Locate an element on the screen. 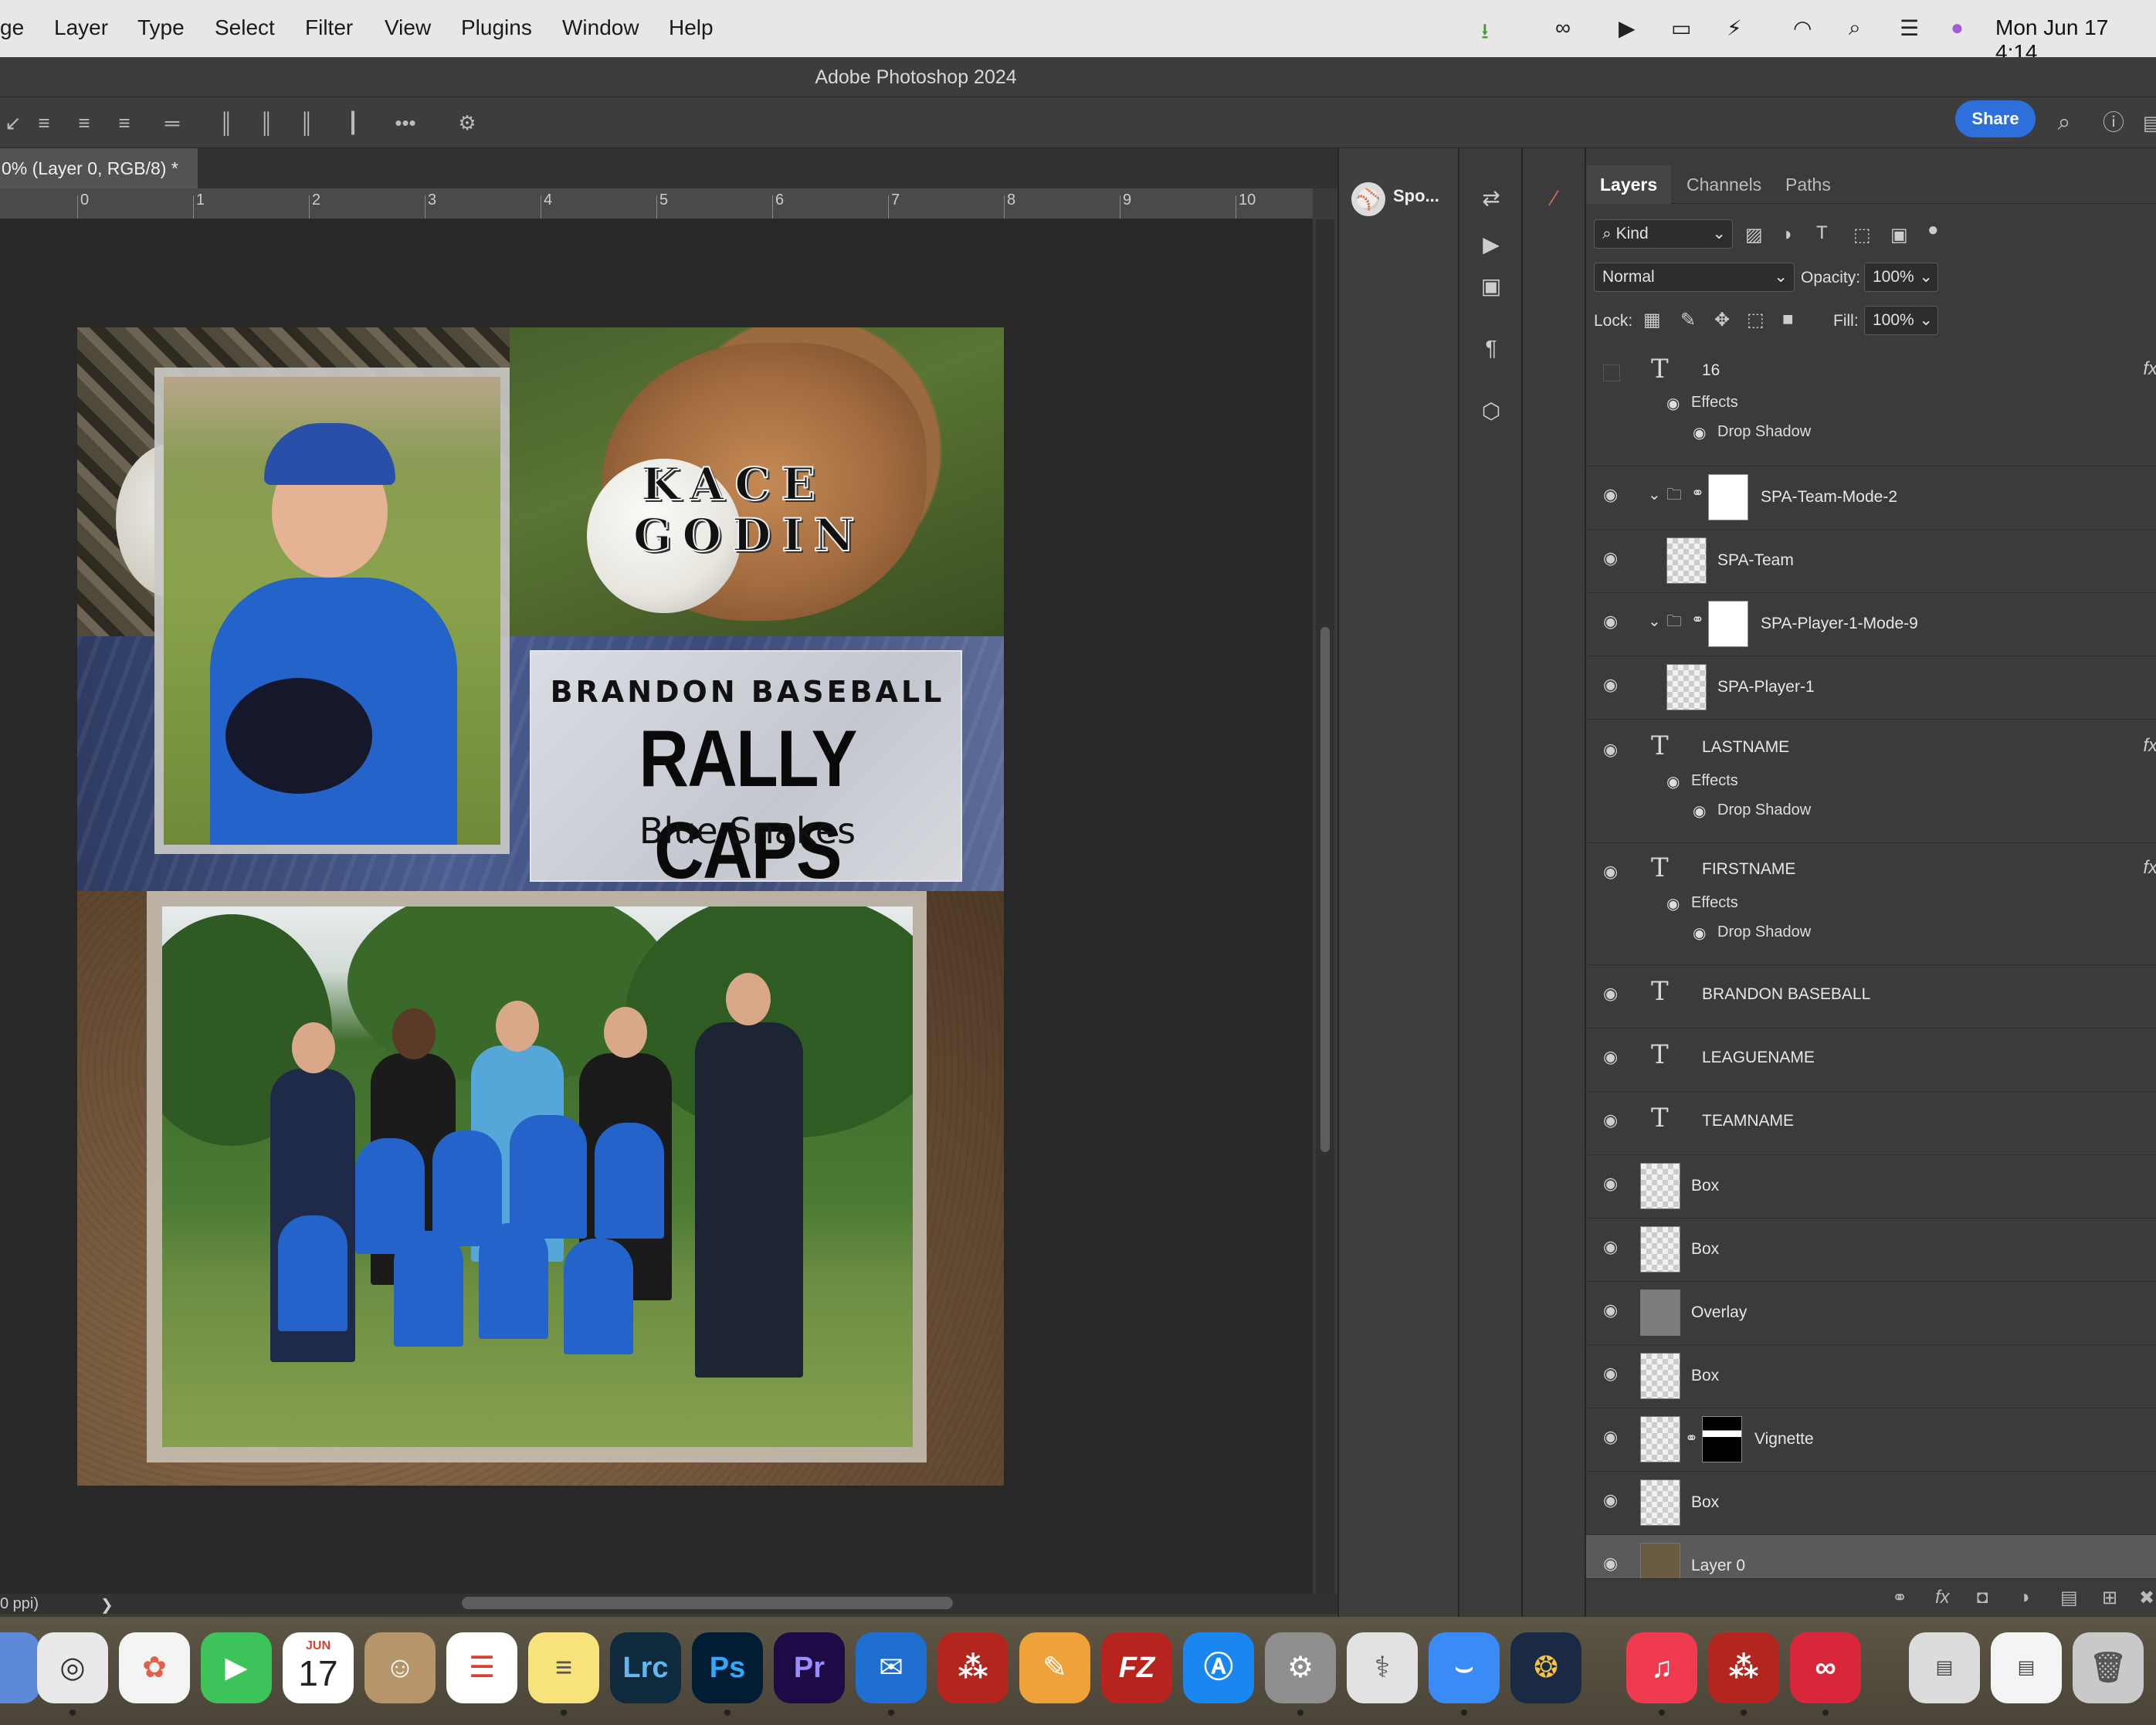  dock-app-acrobat-reader: ⁂ is located at coordinates (1743, 1667).